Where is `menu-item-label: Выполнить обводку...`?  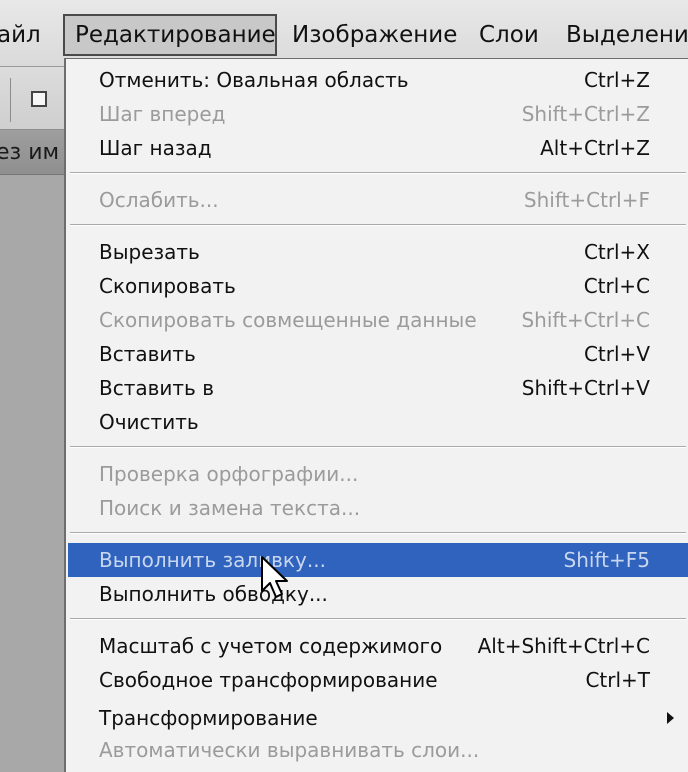
menu-item-label: Выполнить обводку... is located at coordinates (213, 594).